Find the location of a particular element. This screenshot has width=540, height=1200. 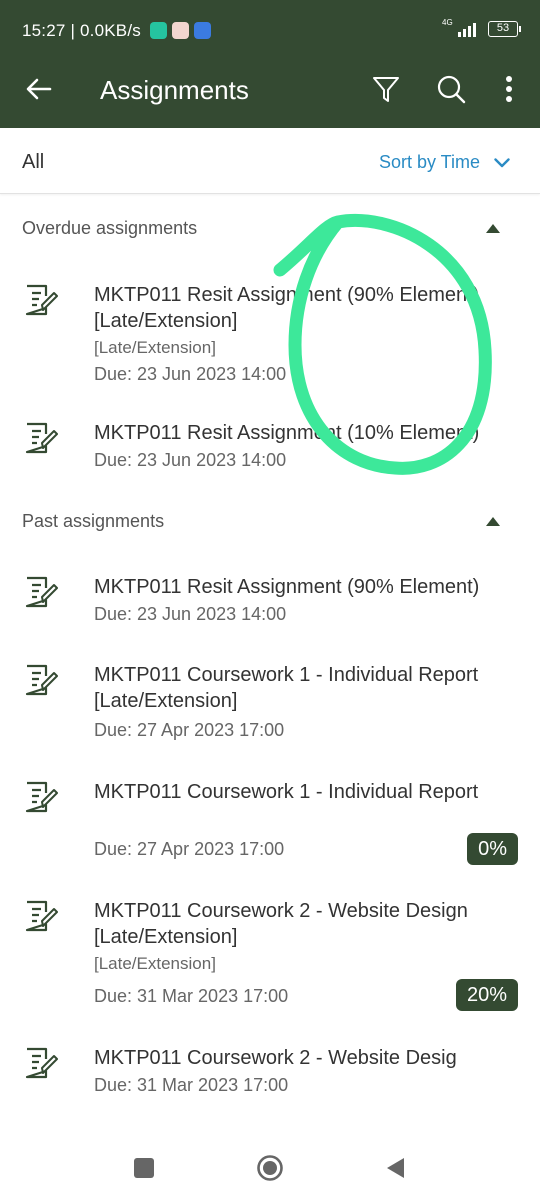

collapse-triangle-icon is located at coordinates (493, 521).